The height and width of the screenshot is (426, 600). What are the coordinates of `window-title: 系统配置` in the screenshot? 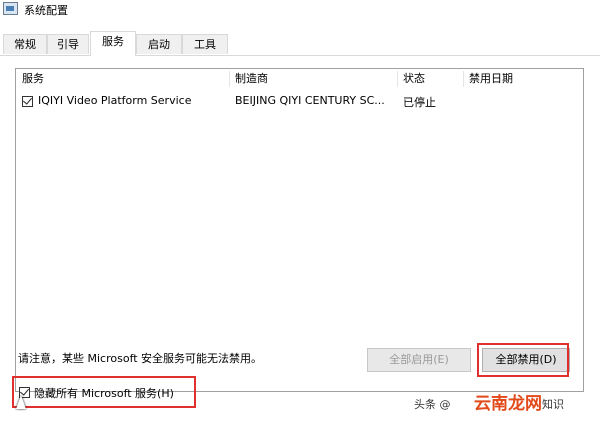 It's located at (46, 10).